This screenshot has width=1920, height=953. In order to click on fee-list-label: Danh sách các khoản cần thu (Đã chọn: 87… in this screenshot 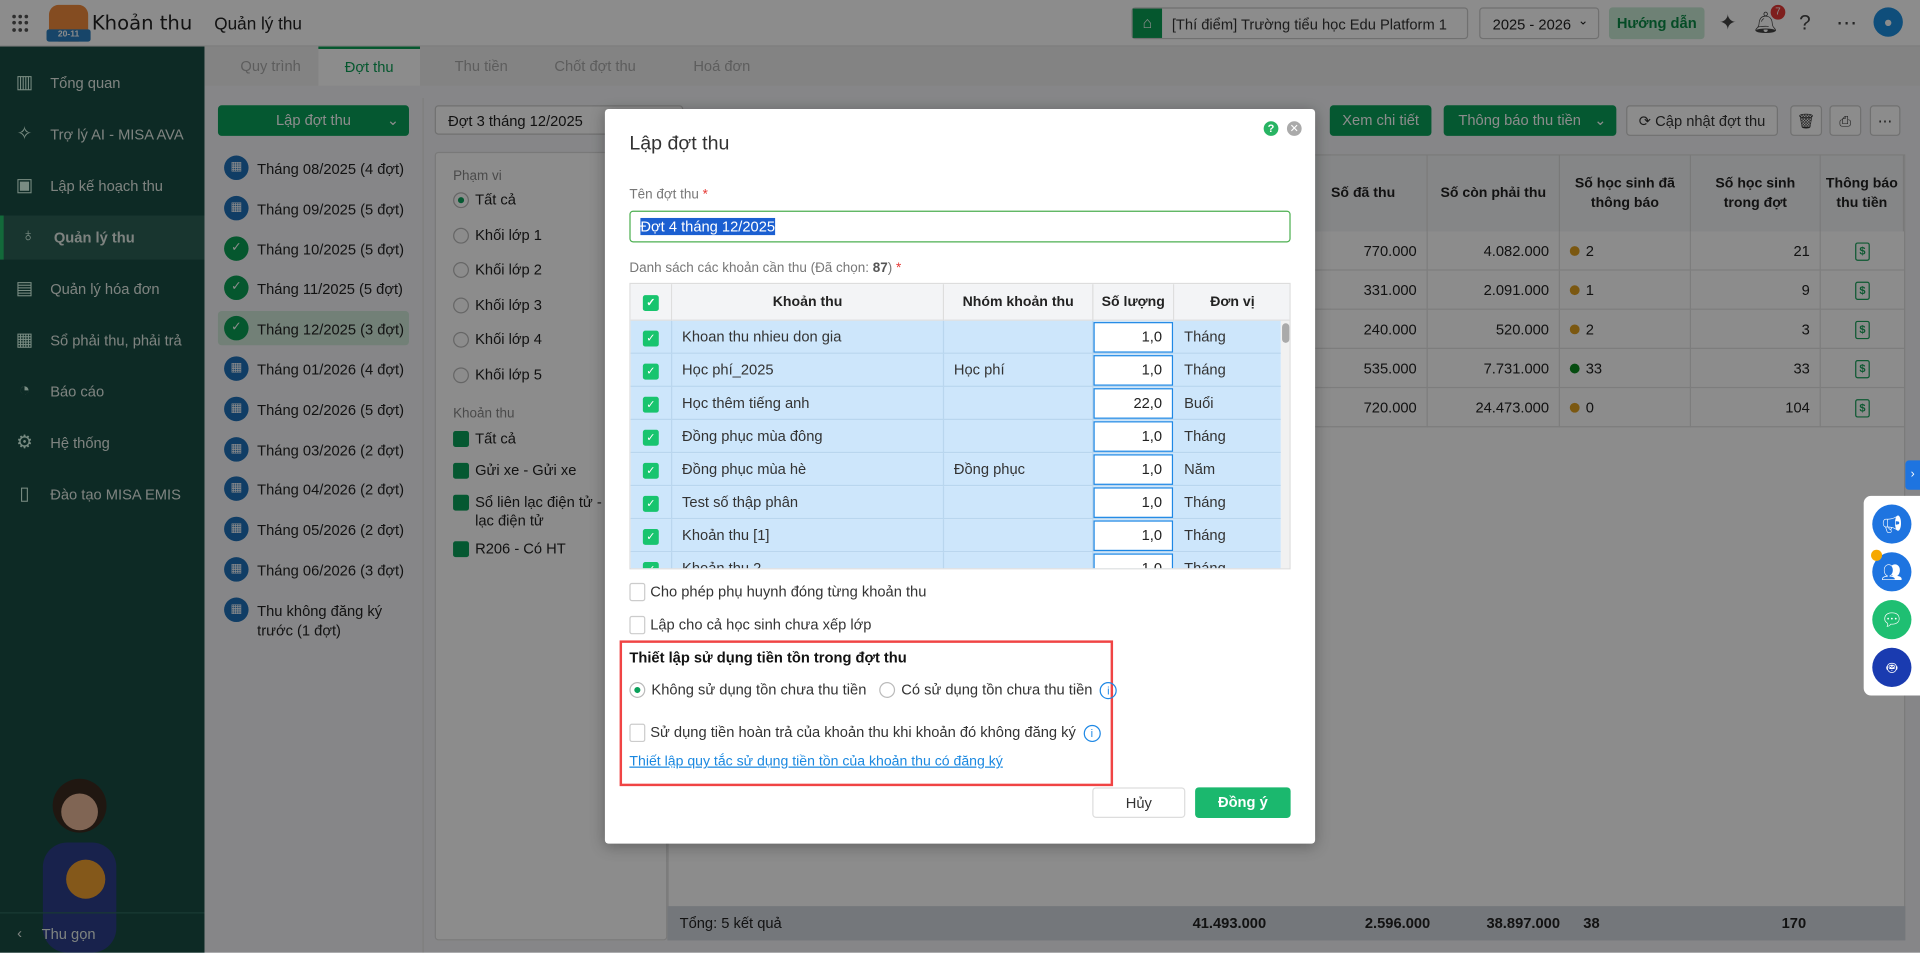, I will do `click(765, 268)`.